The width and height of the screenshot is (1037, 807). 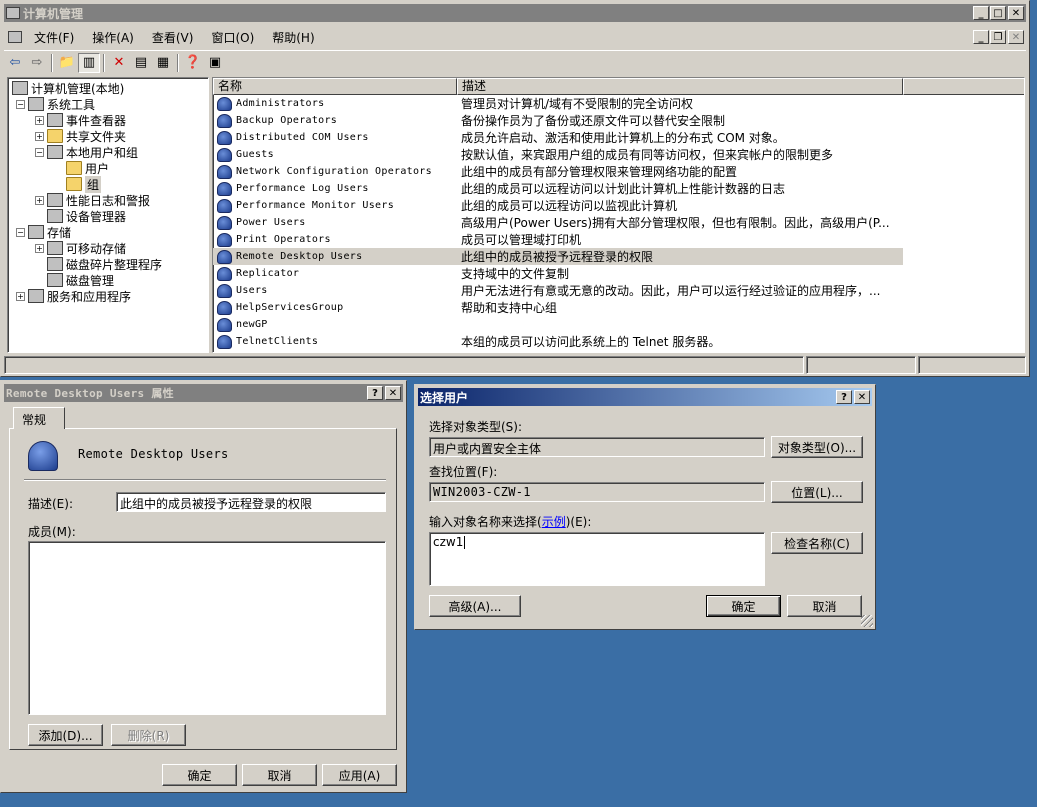 What do you see at coordinates (591, 342) in the screenshot?
I see `group-description: 本组的成员可以访问此系统上的 Telnet 服务器。` at bounding box center [591, 342].